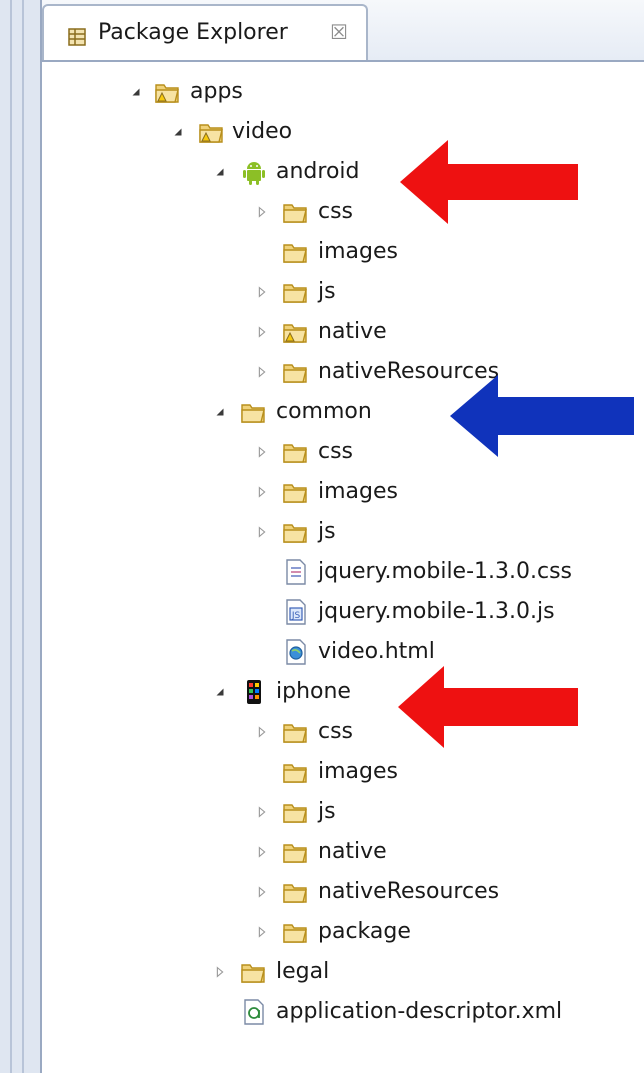 This screenshot has width=644, height=1073. What do you see at coordinates (216, 91) in the screenshot?
I see `tree-item-label: apps` at bounding box center [216, 91].